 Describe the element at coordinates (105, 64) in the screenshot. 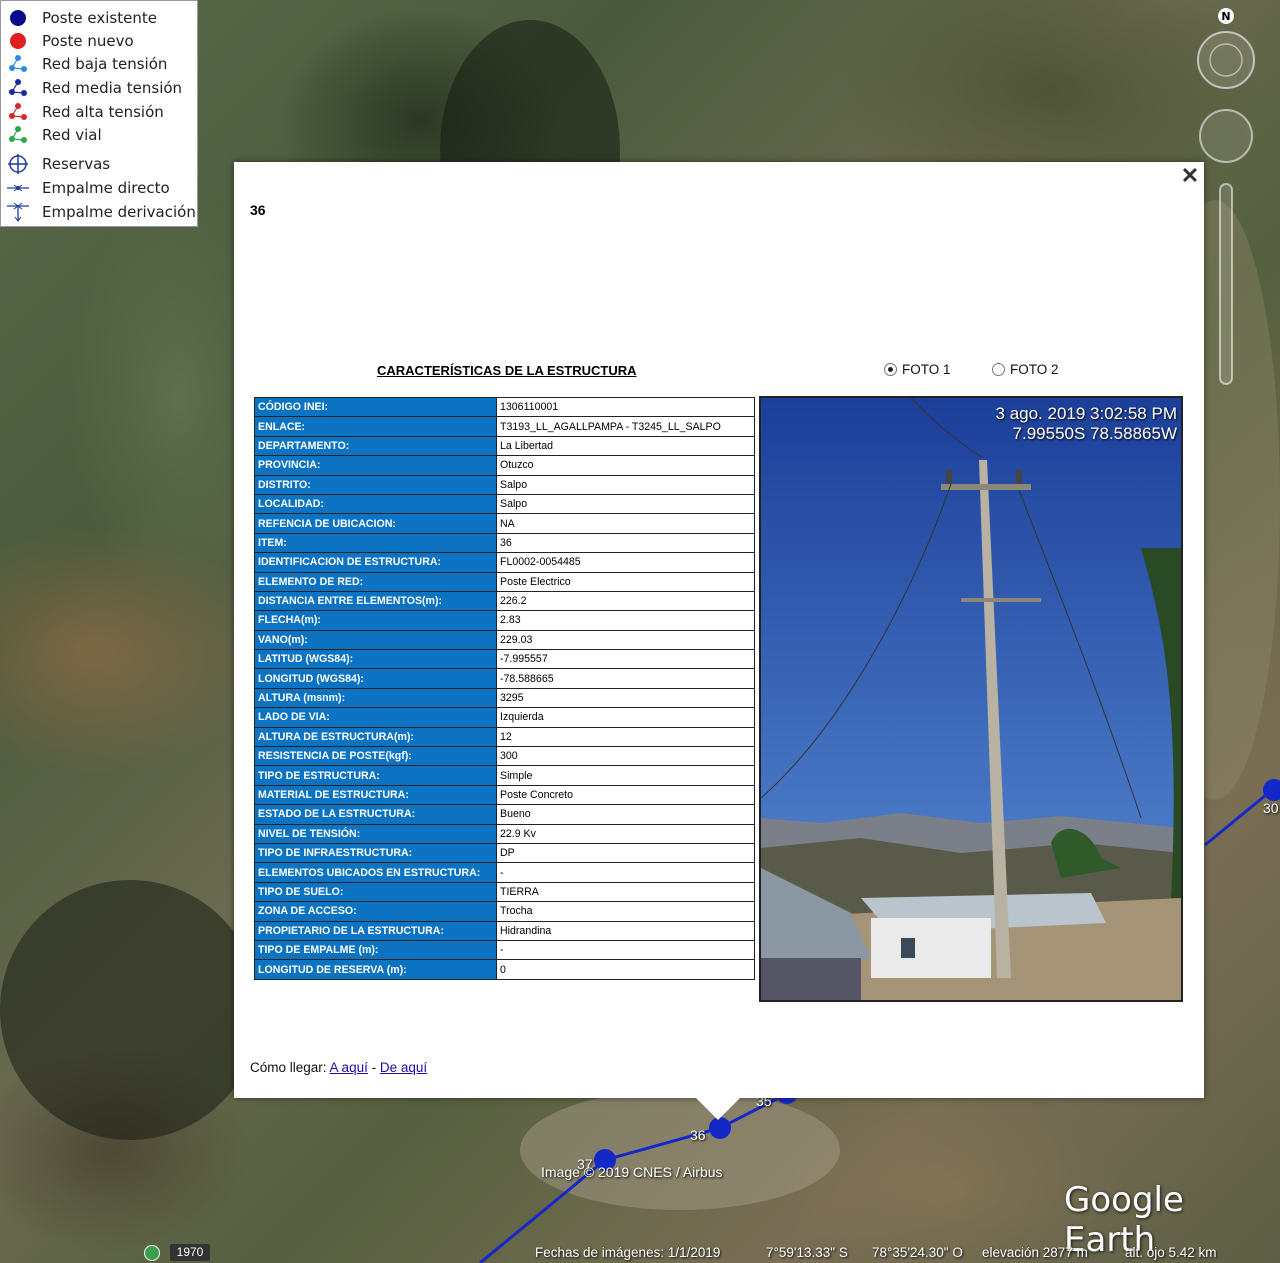

I see `legend-label: Red baja tensión` at that location.